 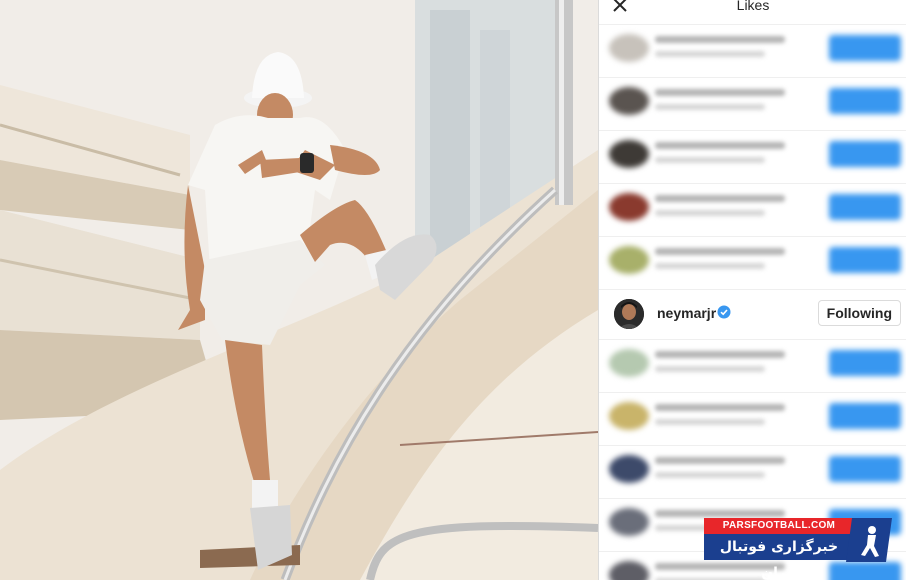 What do you see at coordinates (859, 313) in the screenshot?
I see `following-button: Following` at bounding box center [859, 313].